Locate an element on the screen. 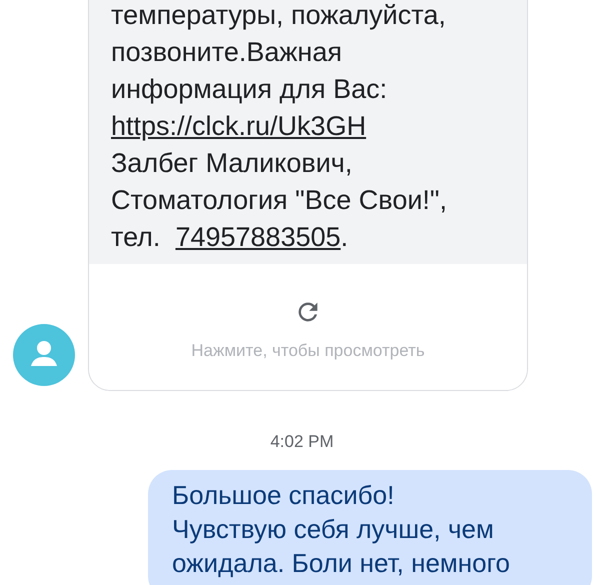 Image resolution: width=604 pixels, height=585 pixels. avatar-icon is located at coordinates (44, 355).